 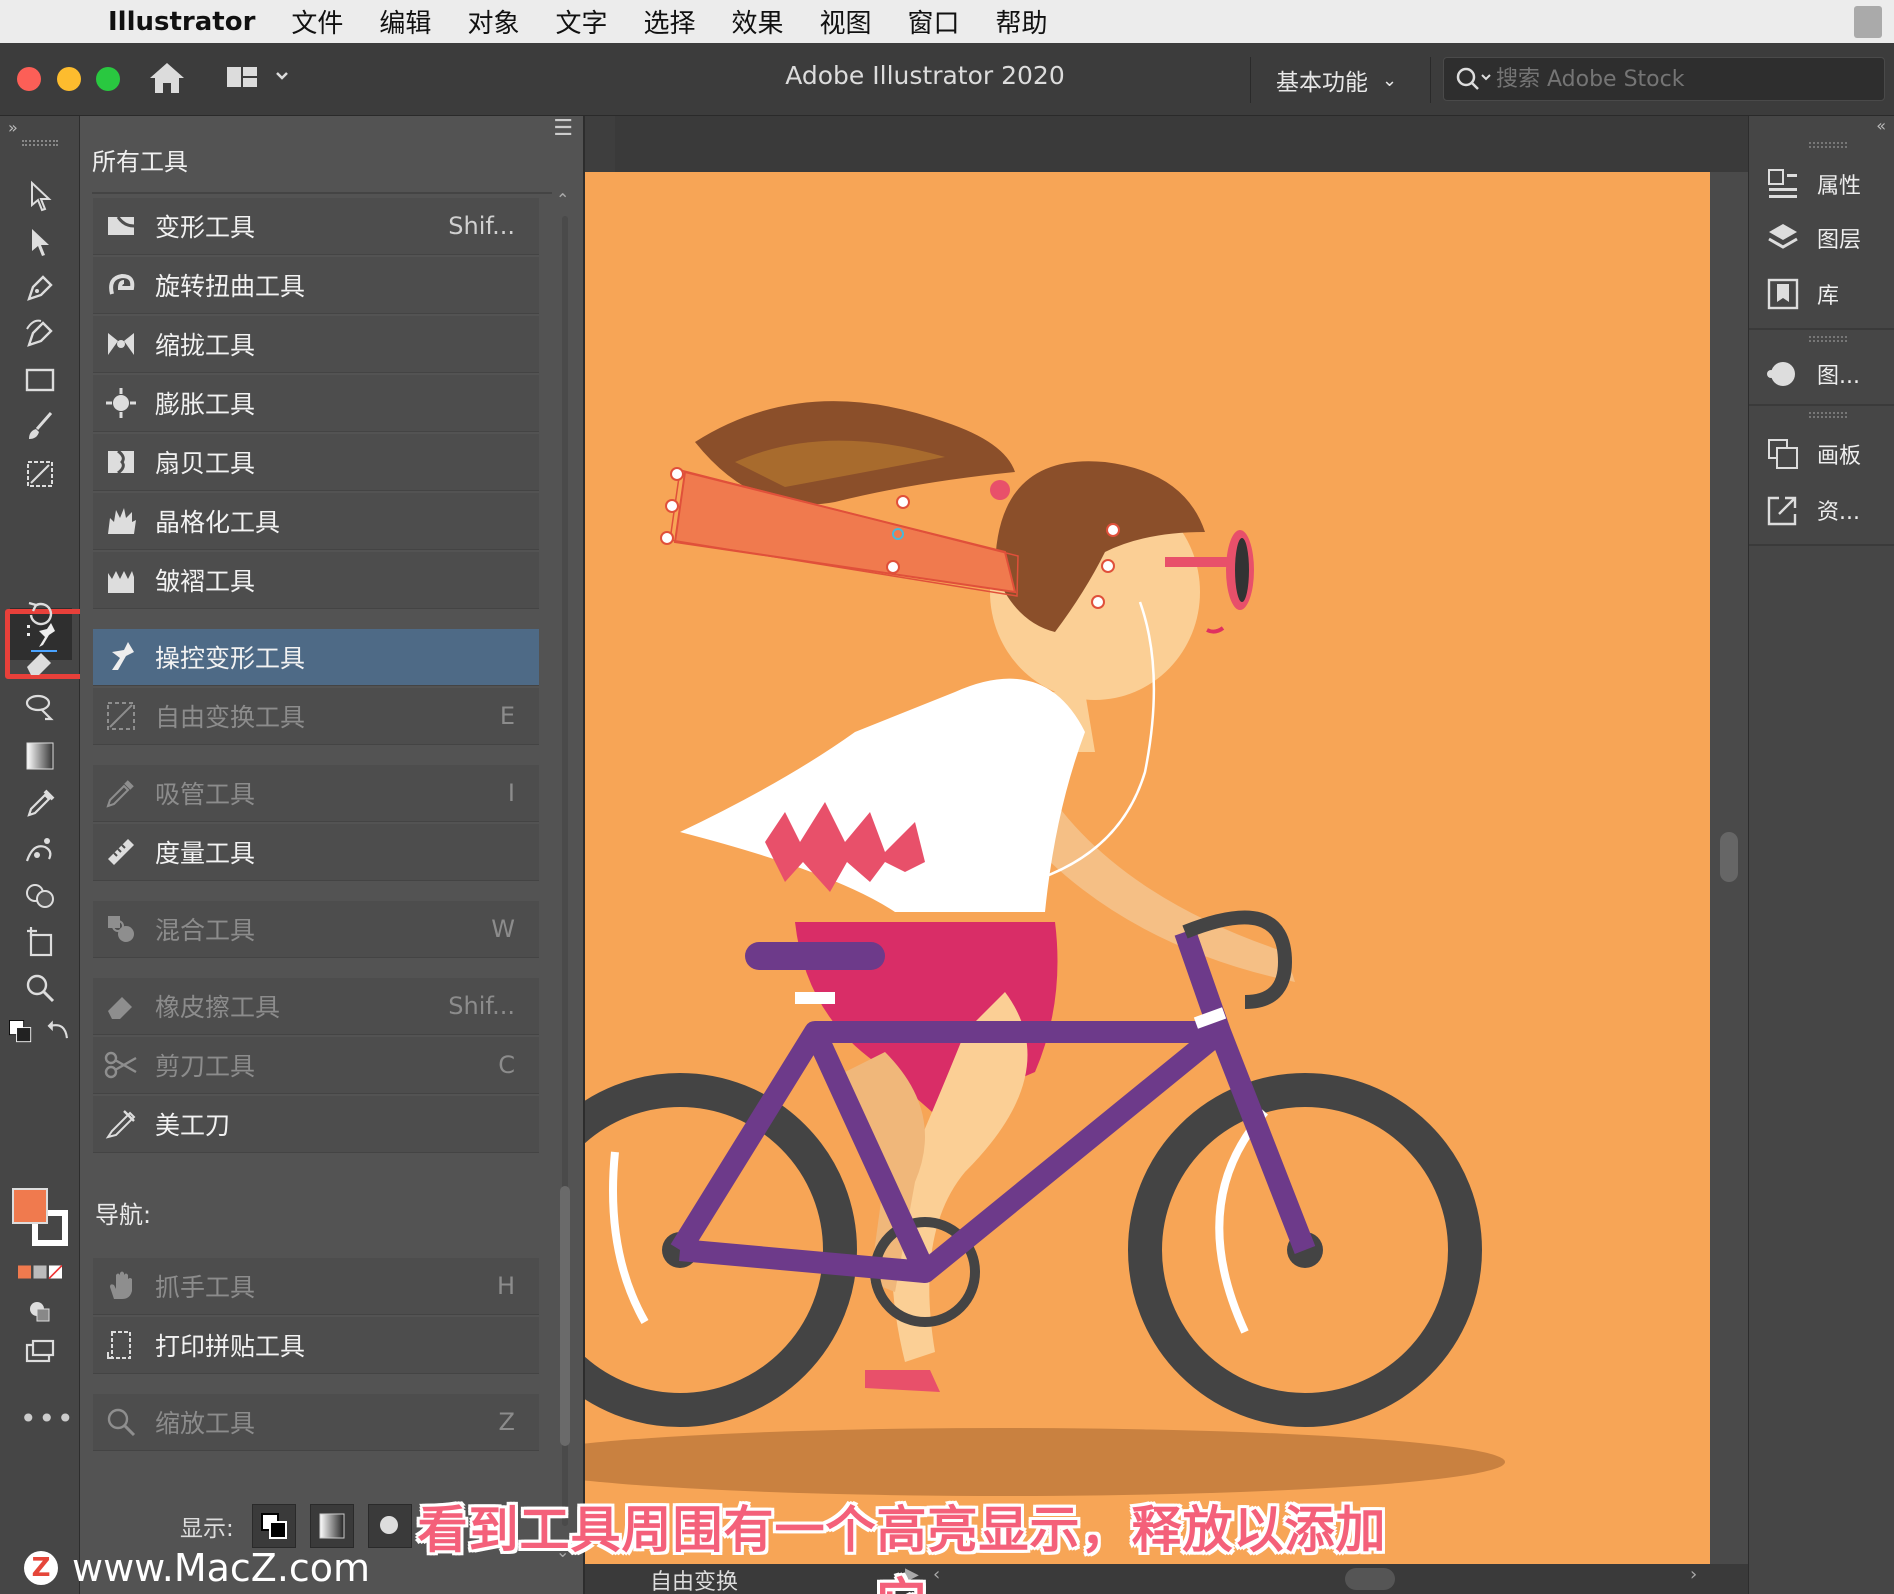 What do you see at coordinates (566, 876) in the screenshot?
I see `drawer-scrollbar: ⌃ ⌄` at bounding box center [566, 876].